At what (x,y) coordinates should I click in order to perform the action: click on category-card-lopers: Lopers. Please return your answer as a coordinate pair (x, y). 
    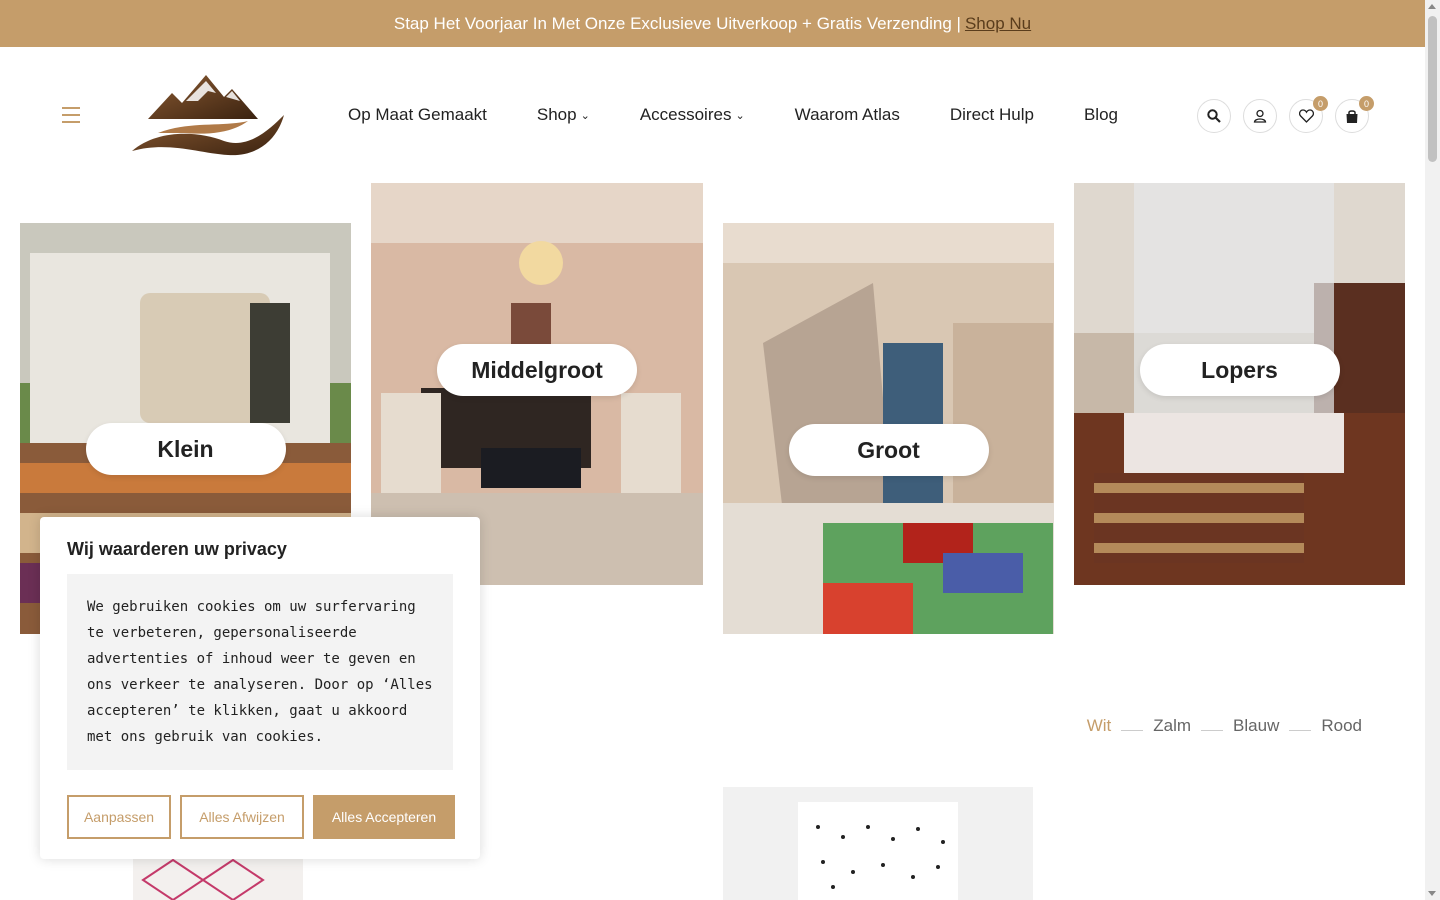
    Looking at the image, I should click on (1239, 384).